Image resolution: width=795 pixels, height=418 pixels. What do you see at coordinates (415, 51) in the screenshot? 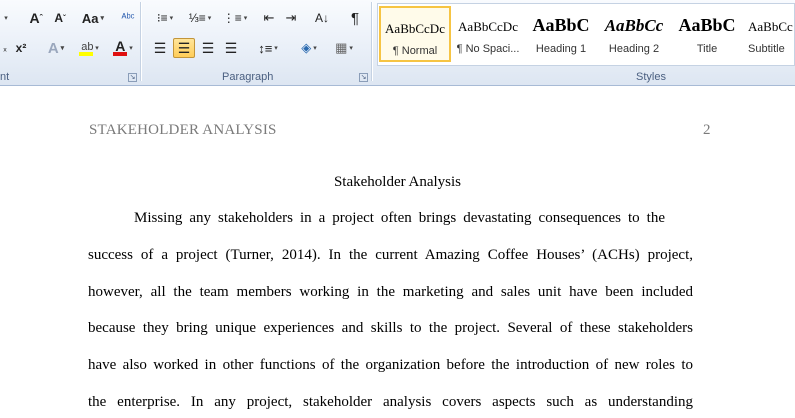
I see `style-name: ¶ Normal` at bounding box center [415, 51].